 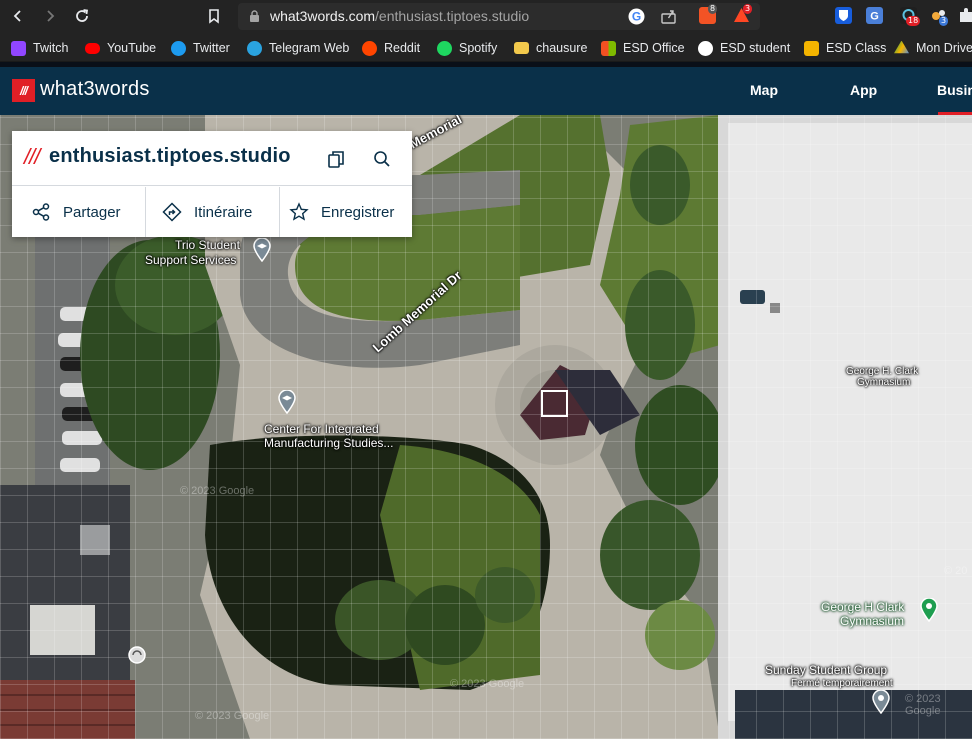 What do you see at coordinates (843, 15) in the screenshot?
I see `bitwarden-icon` at bounding box center [843, 15].